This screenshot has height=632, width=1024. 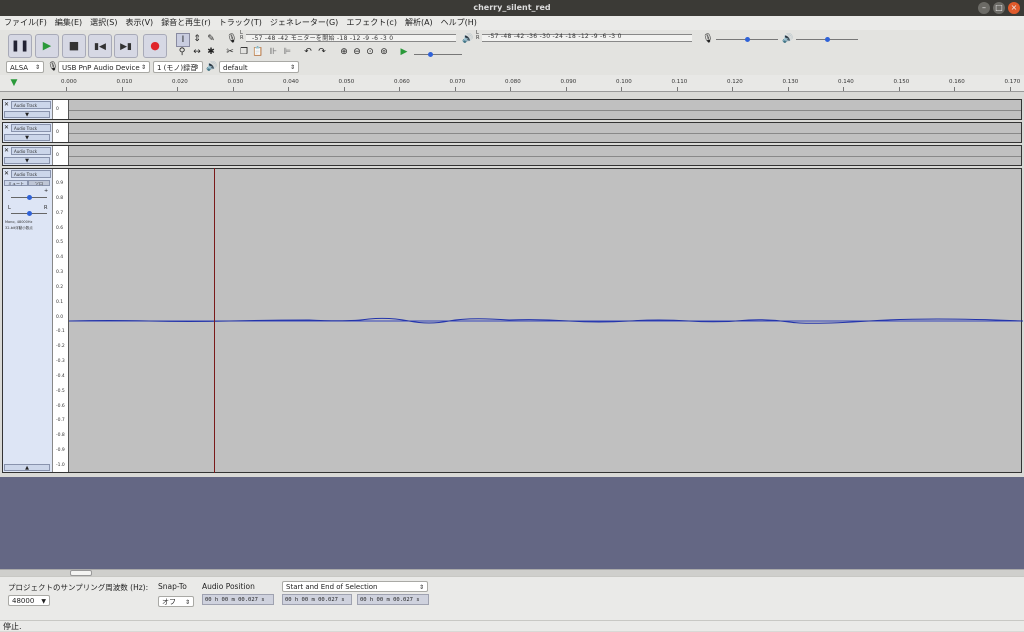 I want to click on audio-position-label: Audio Position, so click(x=228, y=586).